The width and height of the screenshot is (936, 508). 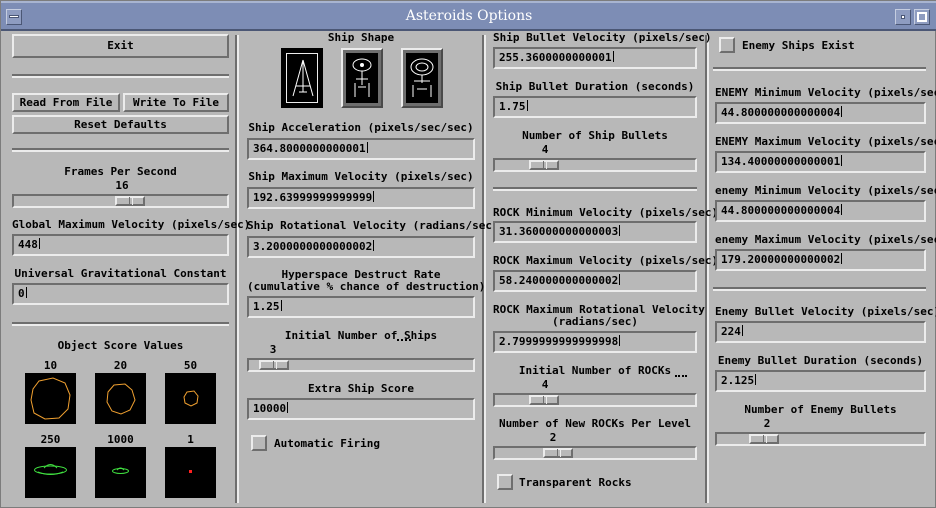 What do you see at coordinates (361, 335) in the screenshot?
I see `initial-ships-label: Initial Number of Ships` at bounding box center [361, 335].